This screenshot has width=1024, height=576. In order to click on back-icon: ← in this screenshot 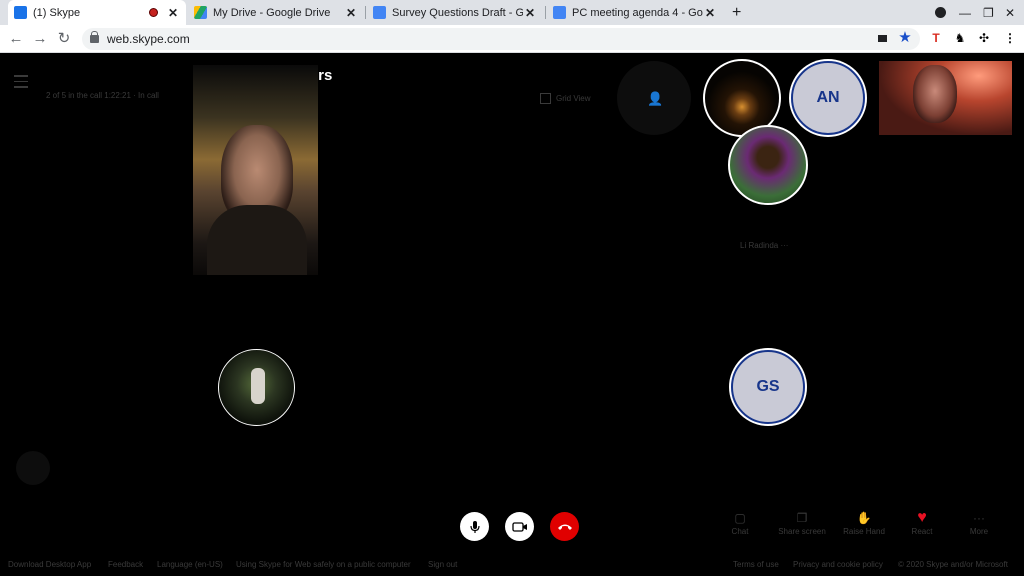, I will do `click(16, 39)`.